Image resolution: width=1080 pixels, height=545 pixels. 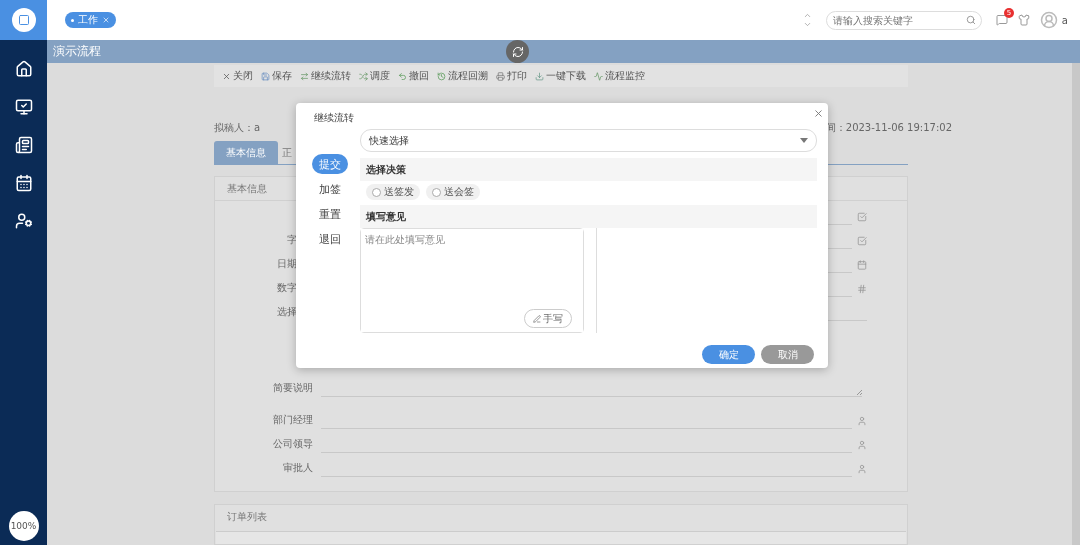 What do you see at coordinates (386, 216) in the screenshot?
I see `section-title: 填写意见` at bounding box center [386, 216].